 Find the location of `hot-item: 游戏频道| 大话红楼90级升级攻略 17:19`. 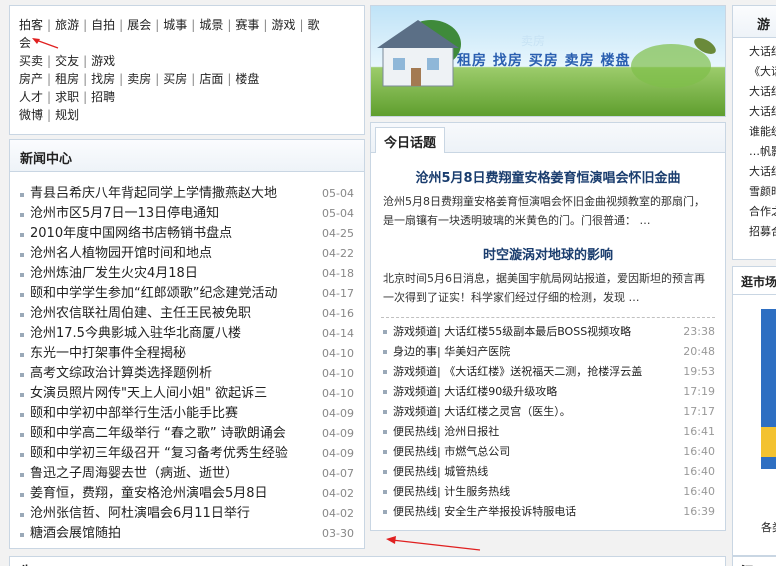

hot-item: 游戏频道| 大话红楼90级升级攻略 17:19 is located at coordinates (549, 392).